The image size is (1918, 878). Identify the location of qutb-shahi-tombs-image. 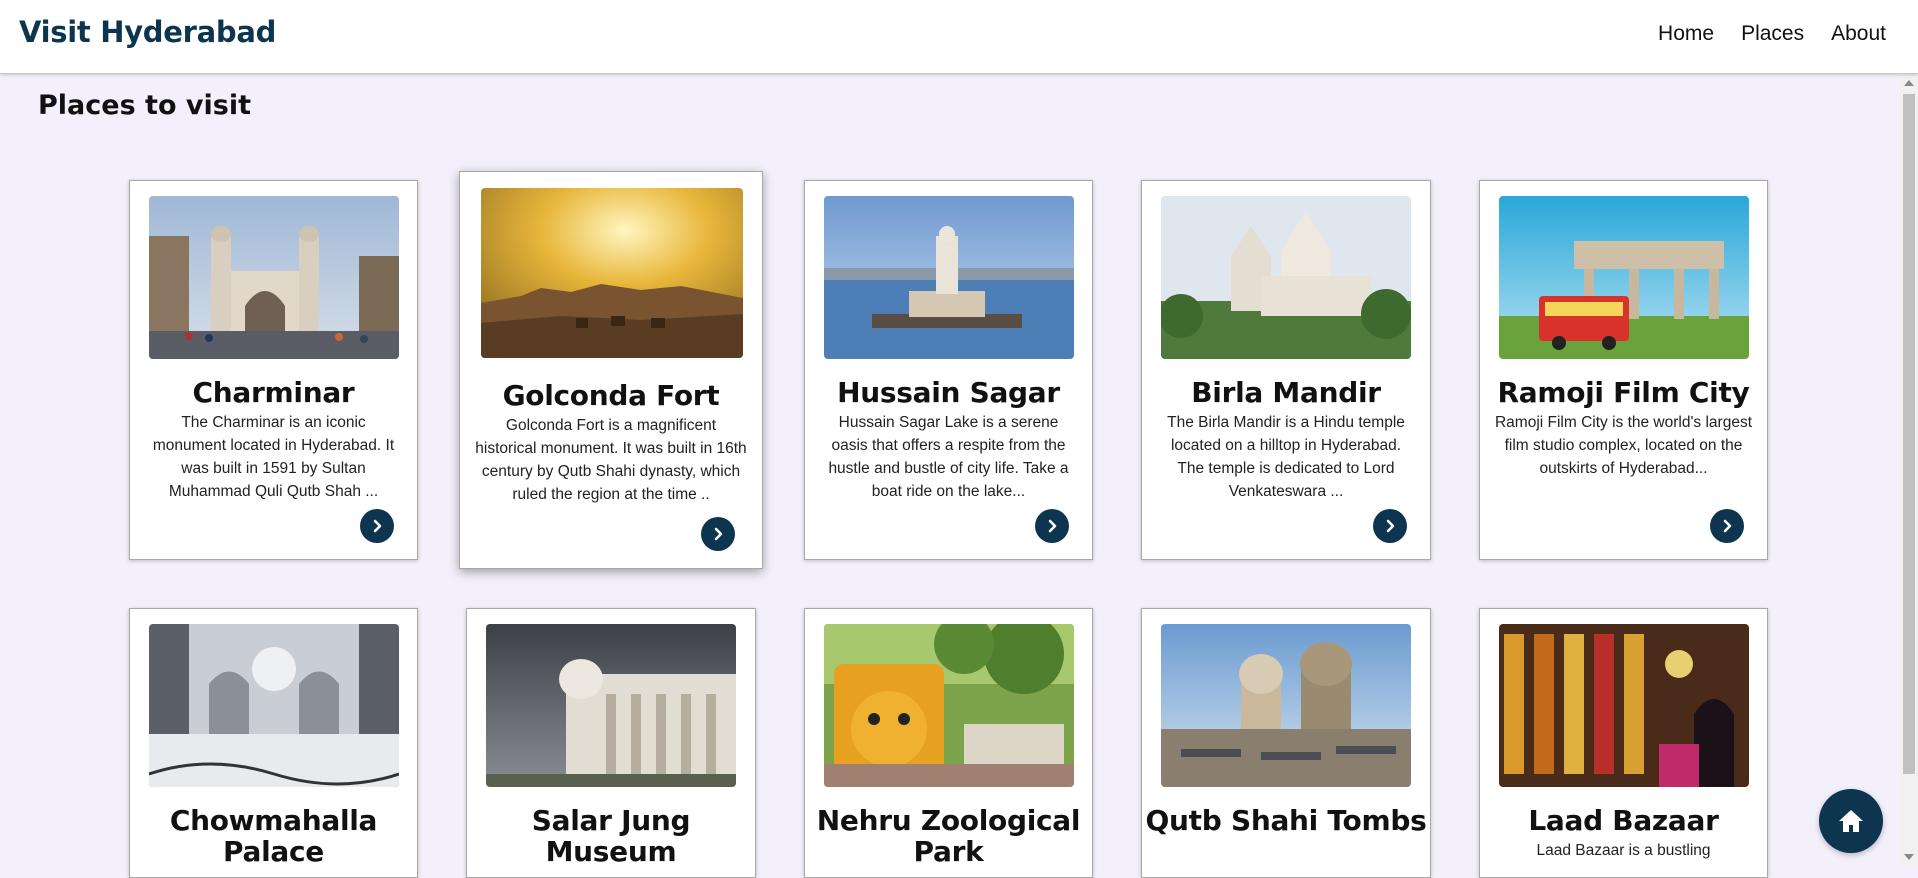
(1286, 705).